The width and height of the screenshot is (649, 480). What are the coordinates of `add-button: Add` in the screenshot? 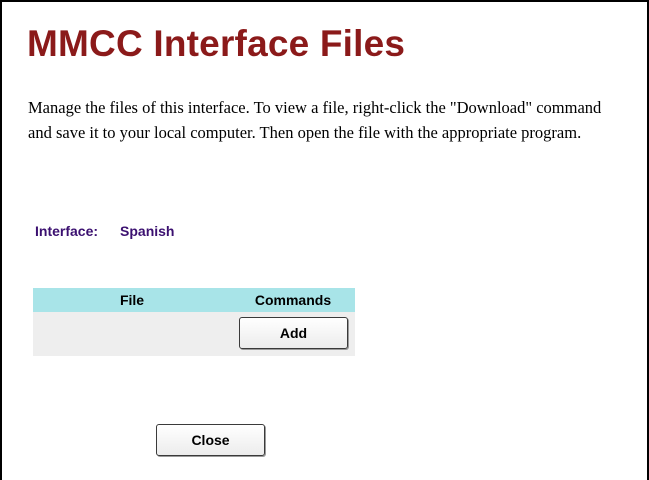 It's located at (293, 333).